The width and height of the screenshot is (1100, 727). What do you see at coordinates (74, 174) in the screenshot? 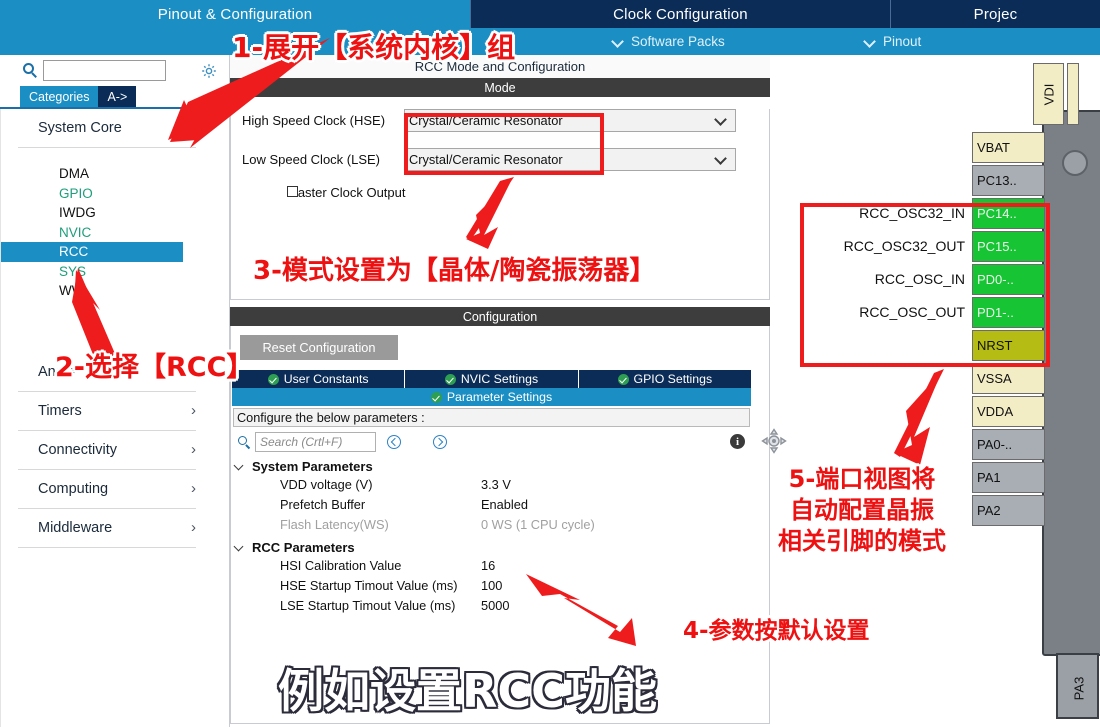
I see `sidebar-item-dma-label: DMA` at bounding box center [74, 174].